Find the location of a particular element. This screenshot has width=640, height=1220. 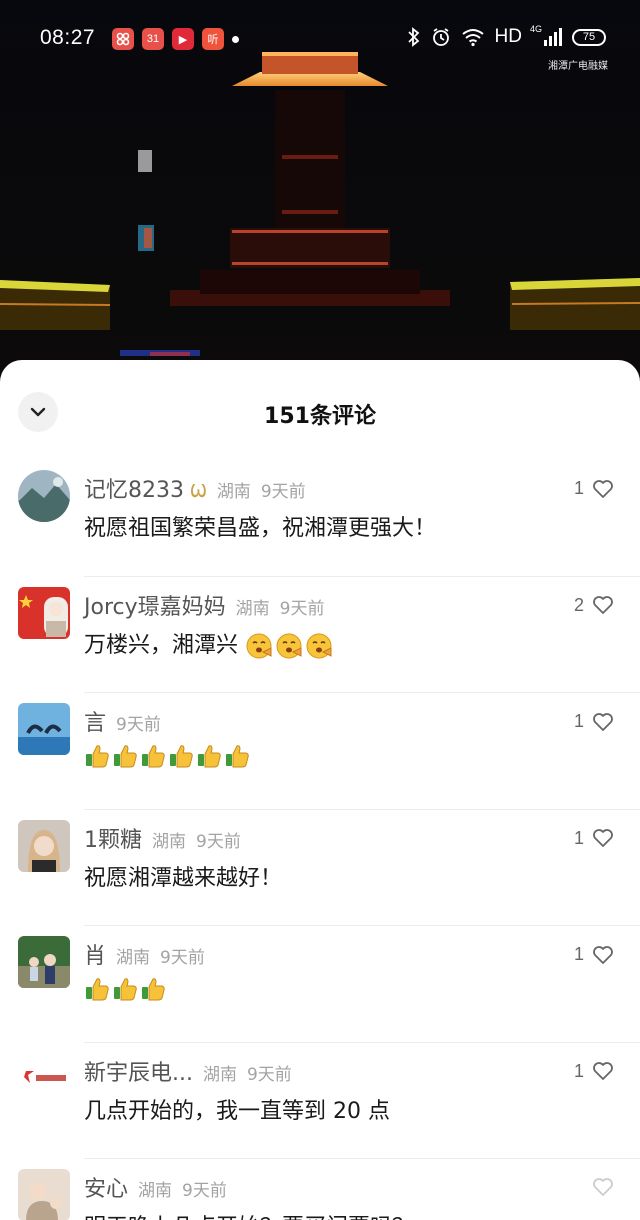

comment-item: 安心 湖南 9天前 明天晚上几点开始？要买门票吗？ is located at coordinates (320, 1189).